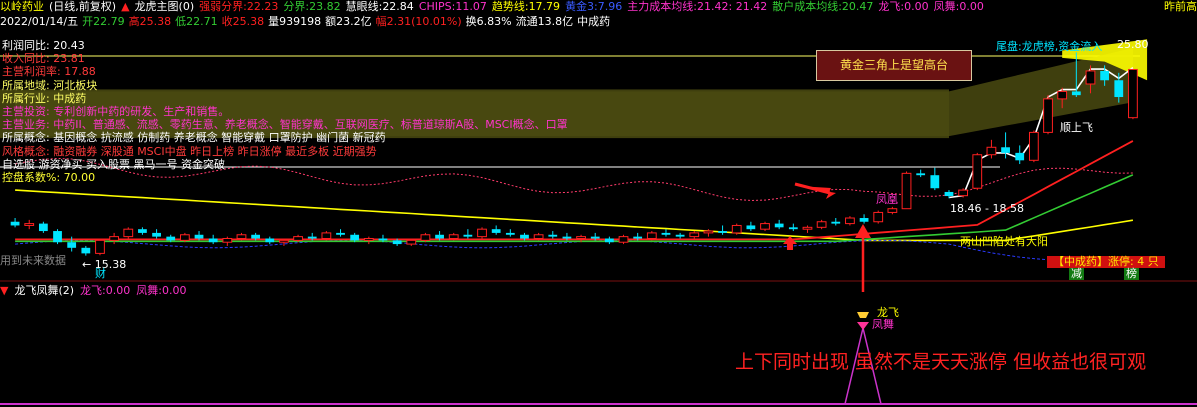 This screenshot has width=1197, height=407. What do you see at coordinates (1133, 44) in the screenshot?
I see `weipan-value: 25.80` at bounding box center [1133, 44].